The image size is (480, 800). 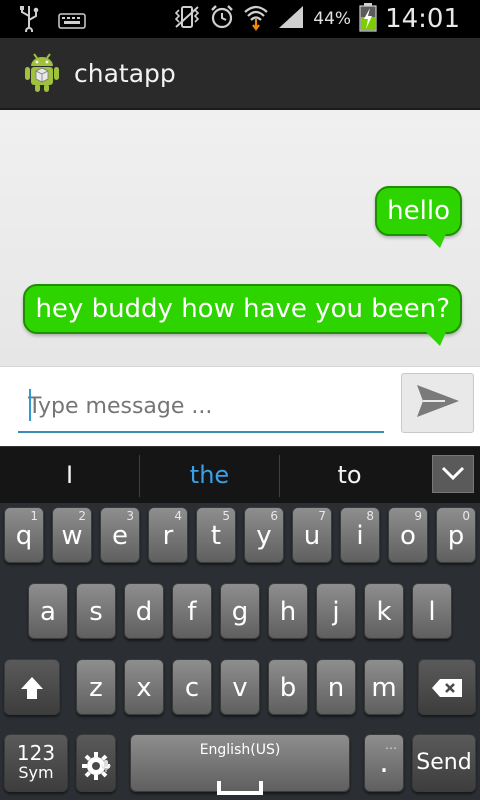 I want to click on key-g: g, so click(x=240, y=611).